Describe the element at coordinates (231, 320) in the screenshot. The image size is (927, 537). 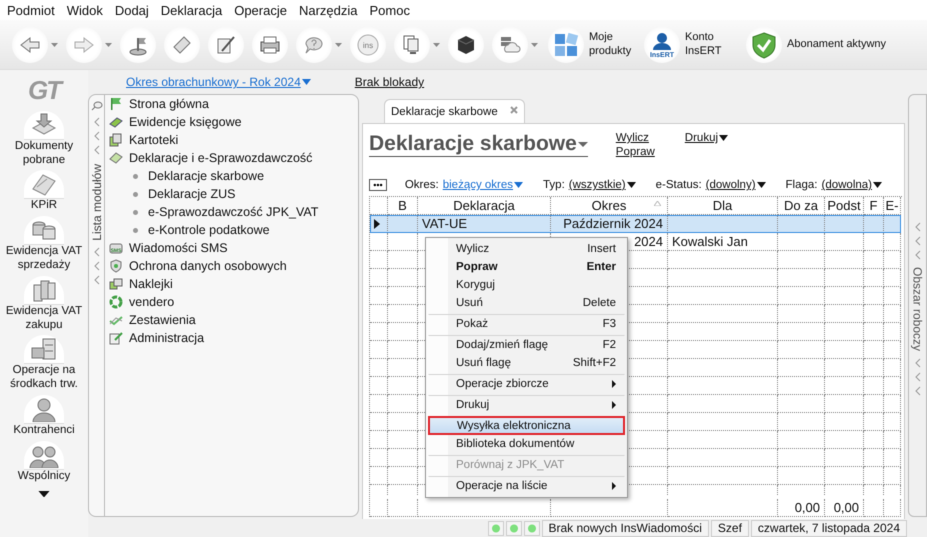
I see `module-item: Zestawienia` at that location.